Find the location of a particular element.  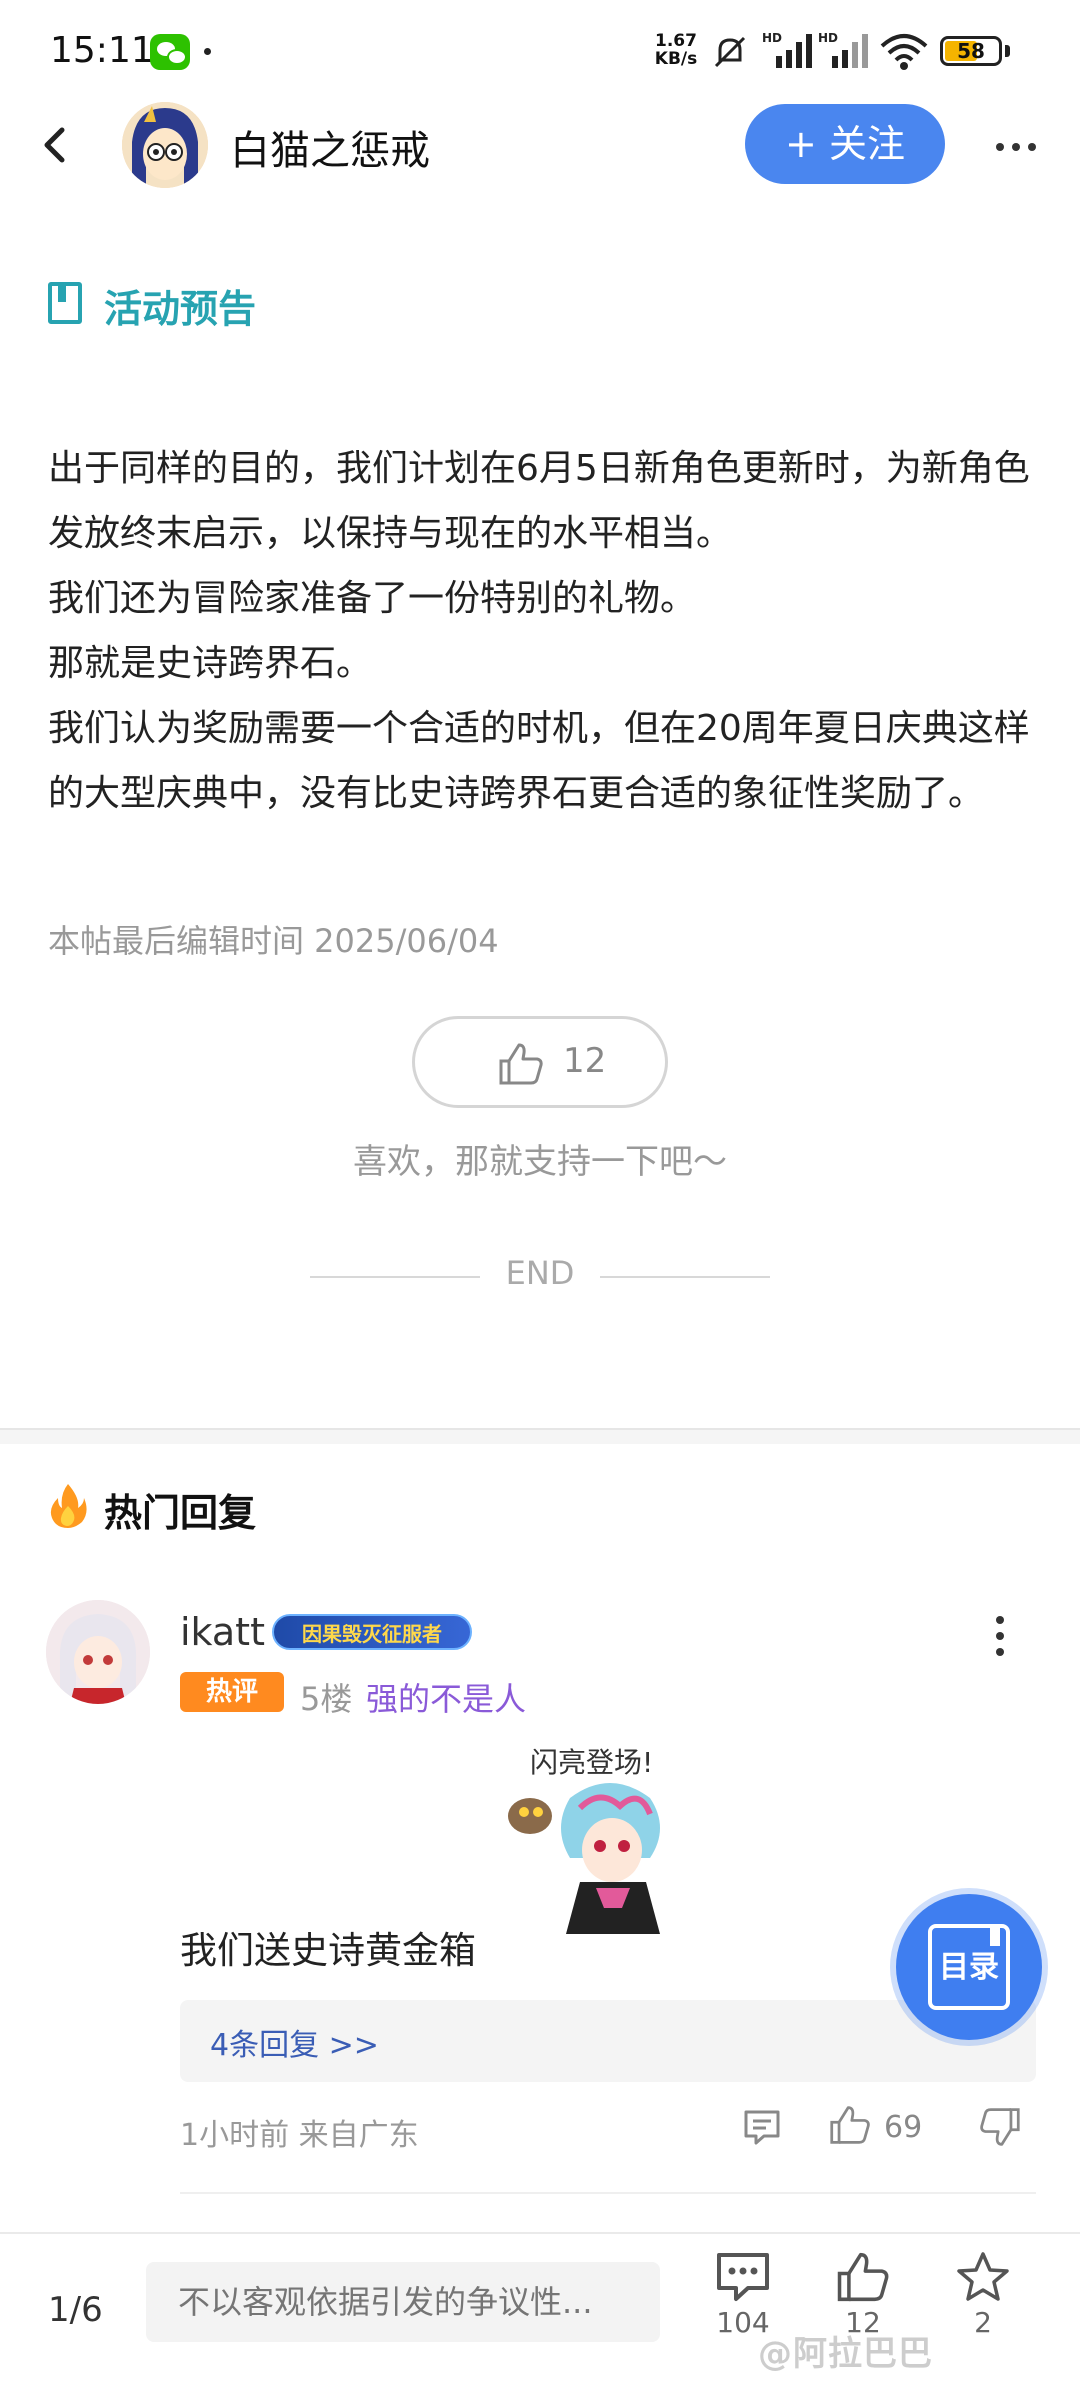

end-divider-right is located at coordinates (685, 1277).